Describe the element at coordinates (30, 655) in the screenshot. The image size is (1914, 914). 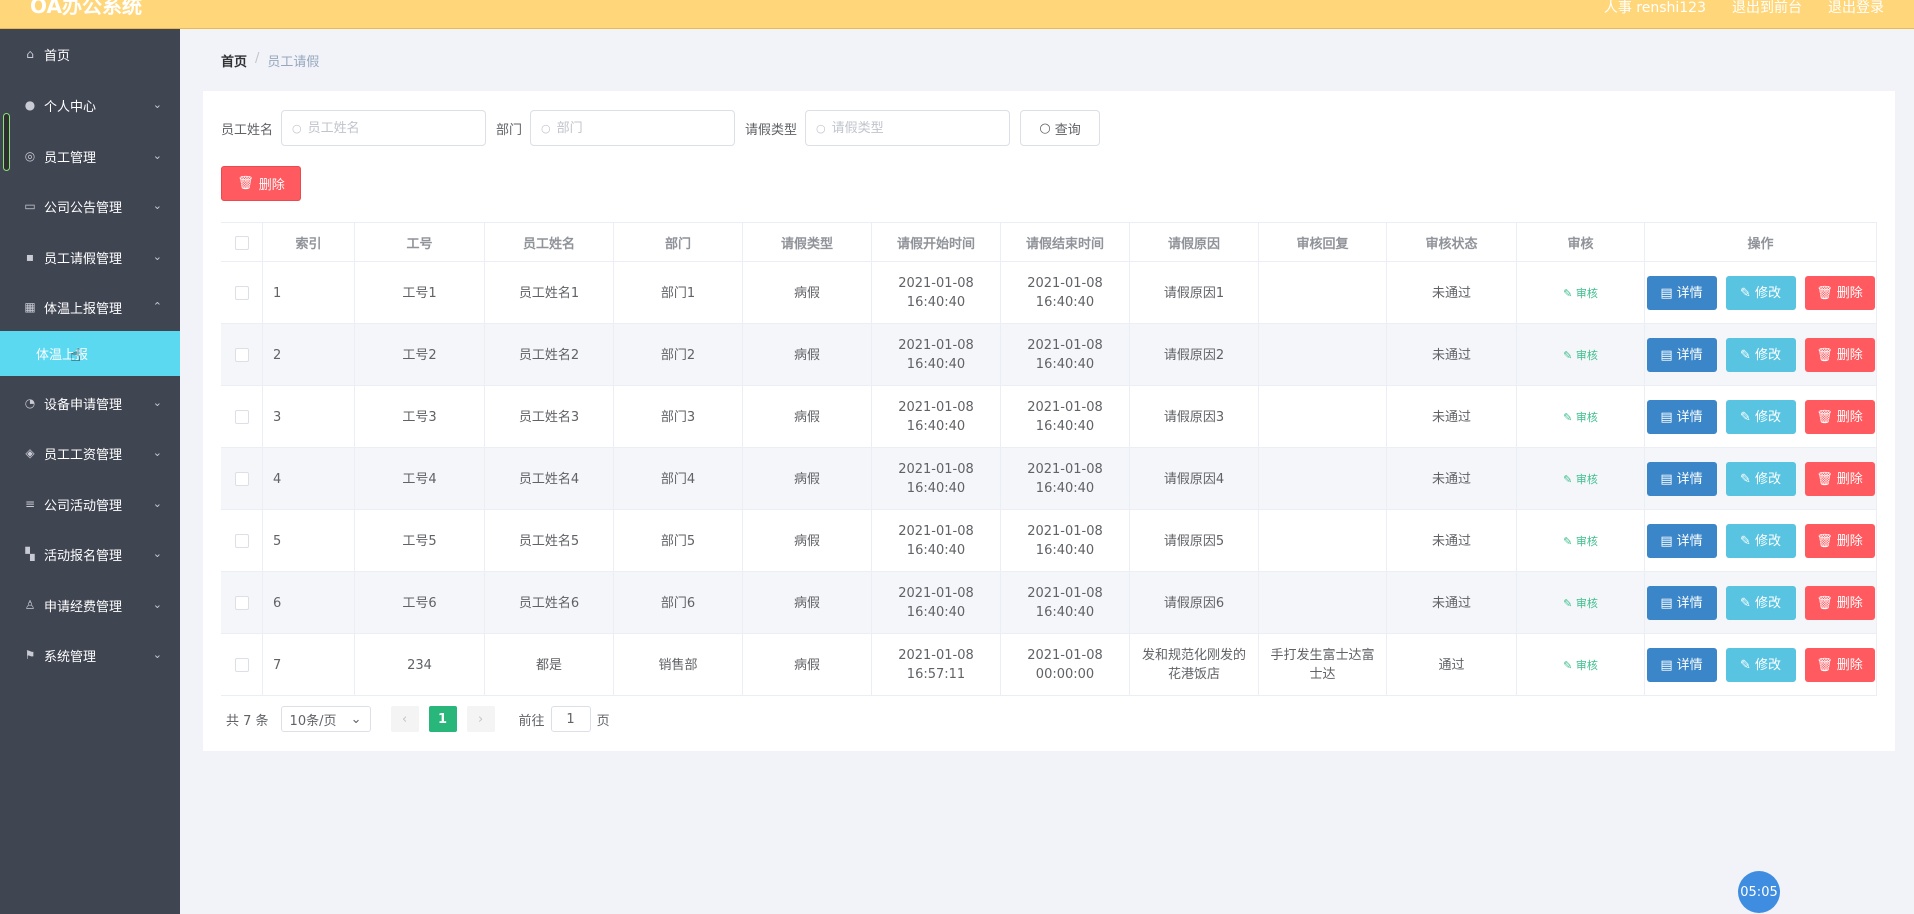
I see `flag-icon: ⚑` at that location.